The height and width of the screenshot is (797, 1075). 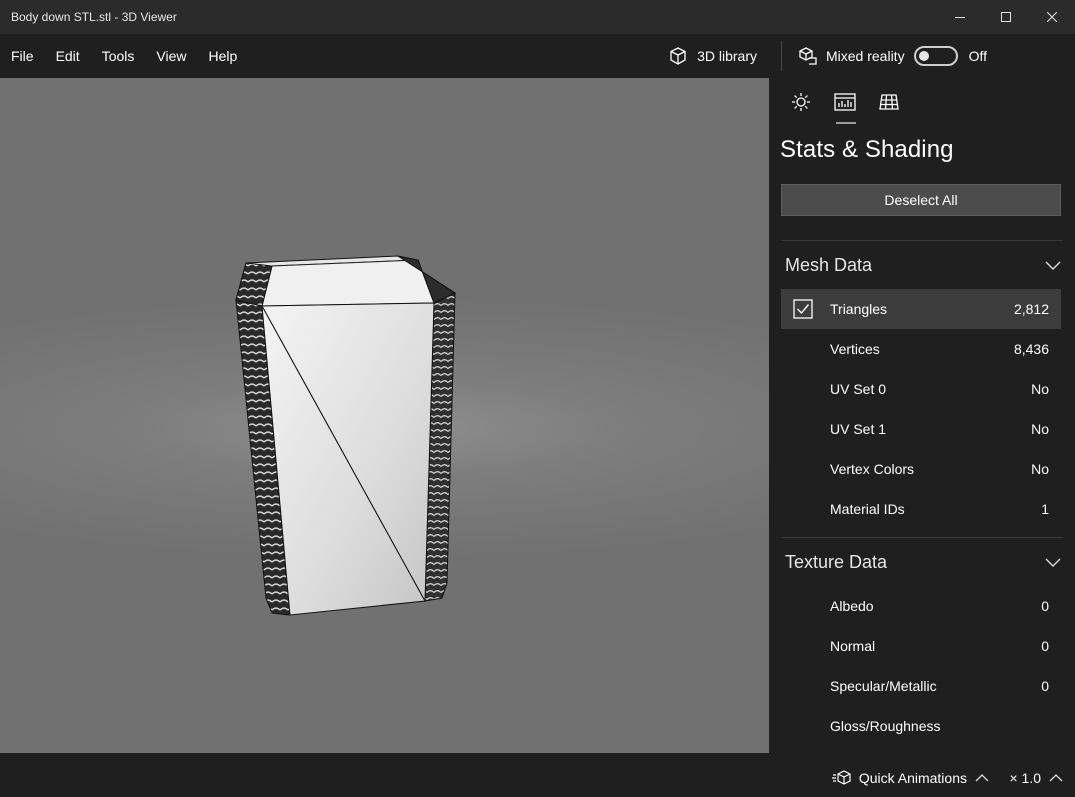 What do you see at coordinates (1031, 309) in the screenshot?
I see `row-value: 2,812` at bounding box center [1031, 309].